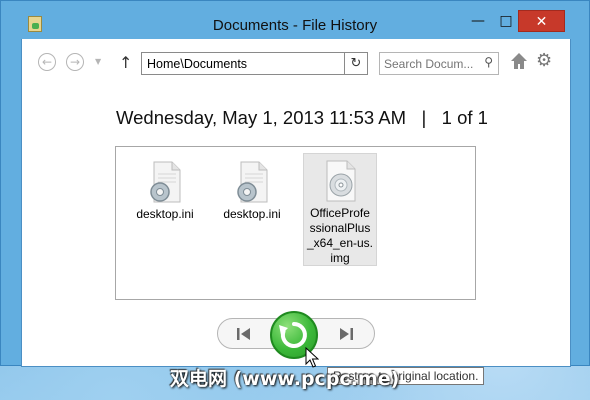  I want to click on settings-button: ⚙, so click(546, 61).